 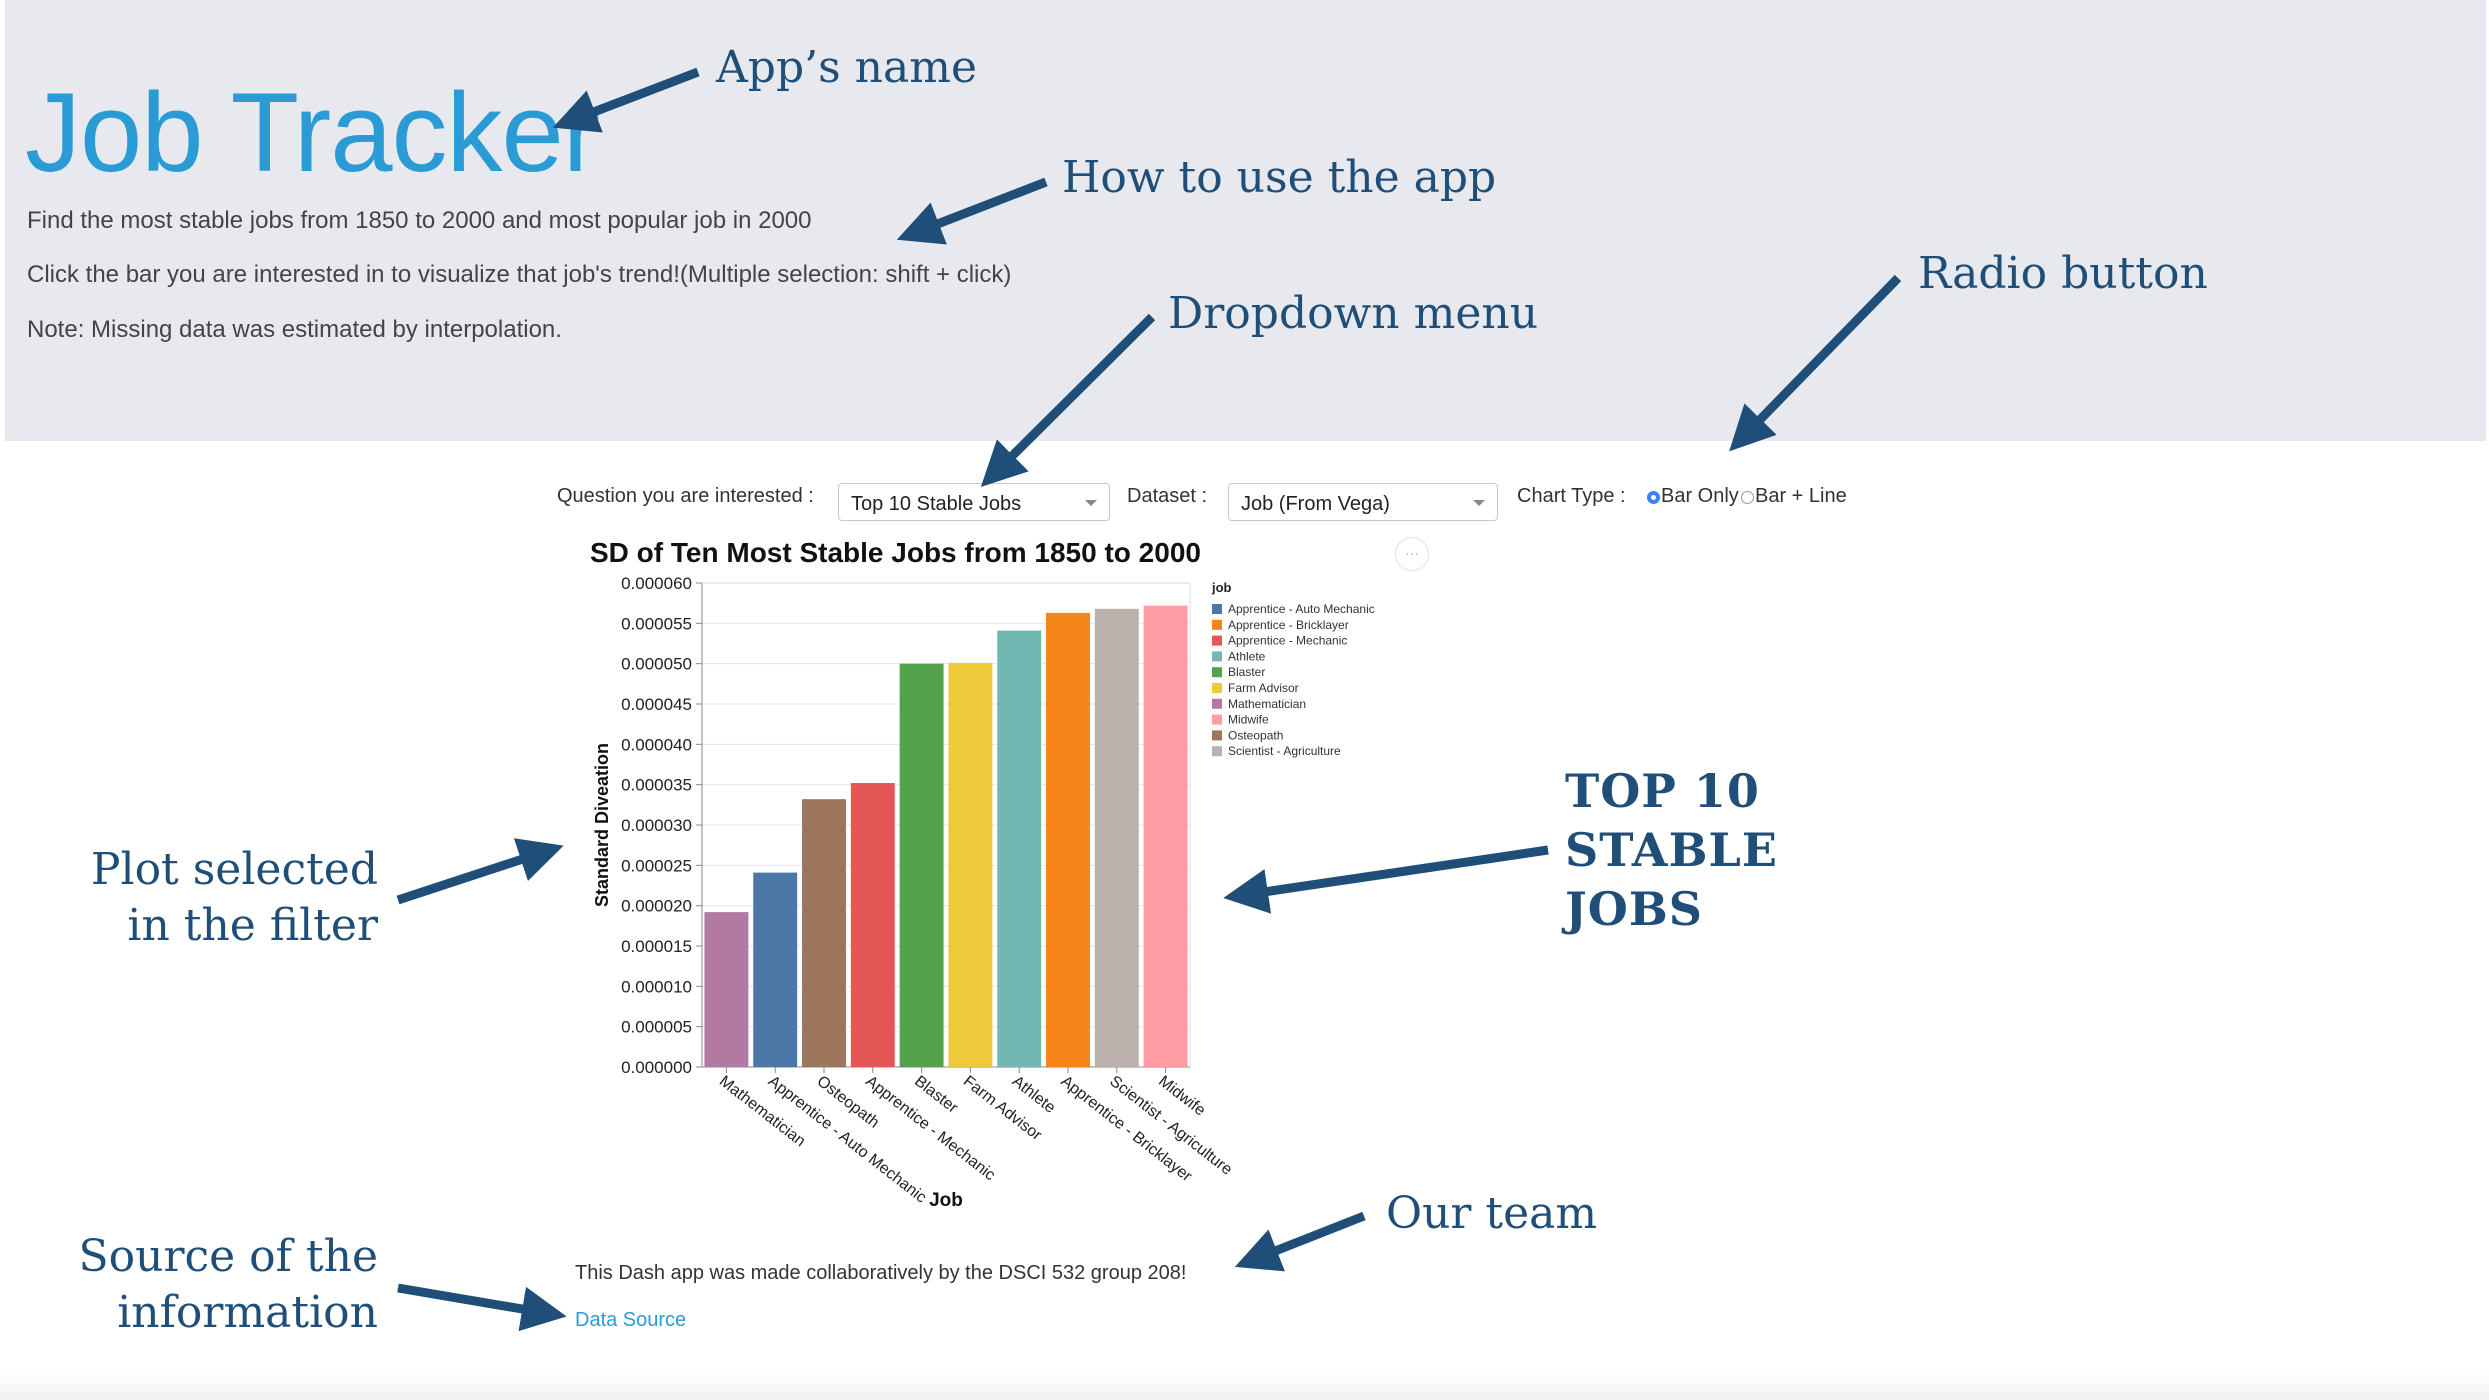 I want to click on arrow-top10, so click(x=1386, y=879).